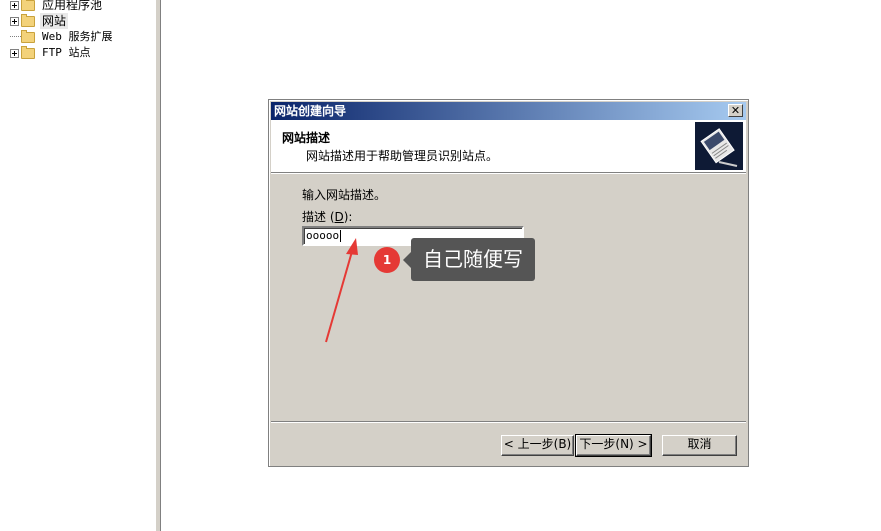 The image size is (881, 531). Describe the element at coordinates (402, 156) in the screenshot. I see `header-subtitle: 网站描述用于帮助管理员识别站点。` at that location.